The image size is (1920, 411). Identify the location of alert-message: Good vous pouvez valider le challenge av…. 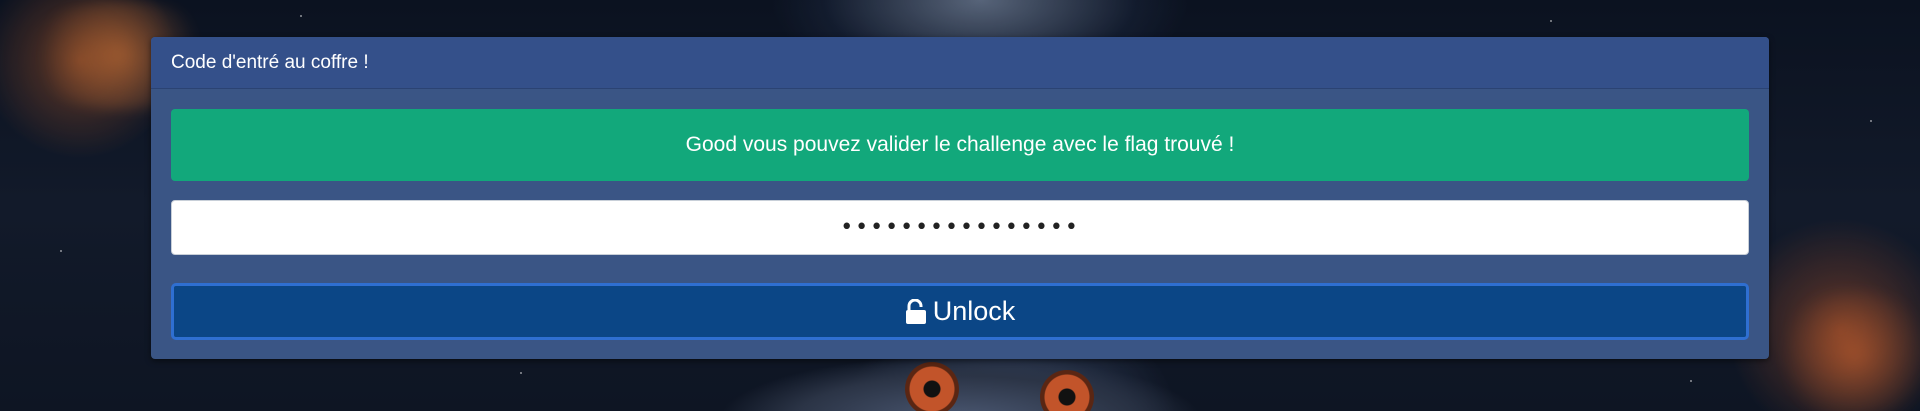
(960, 144).